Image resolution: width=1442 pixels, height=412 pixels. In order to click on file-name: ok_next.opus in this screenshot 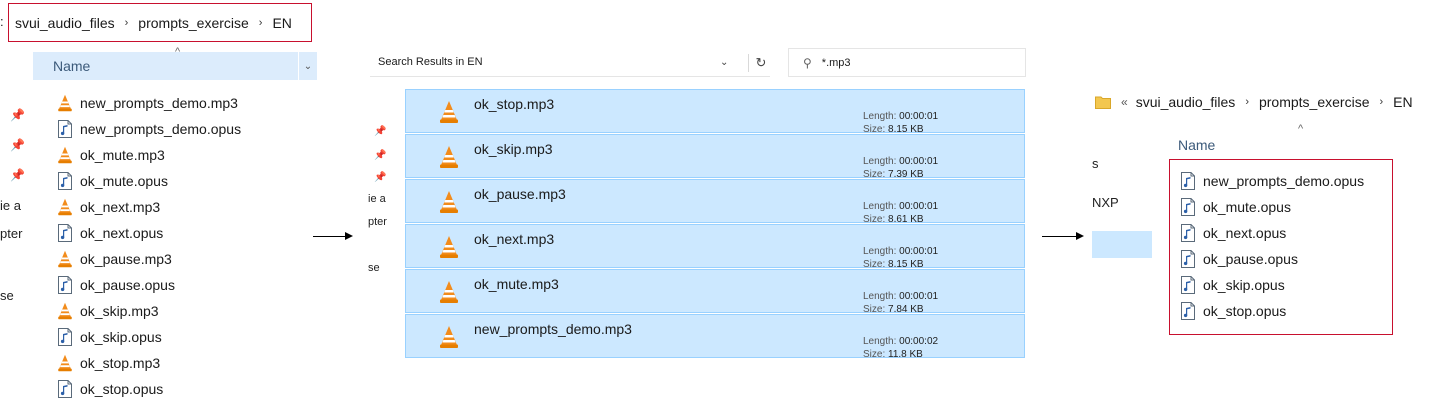, I will do `click(122, 233)`.